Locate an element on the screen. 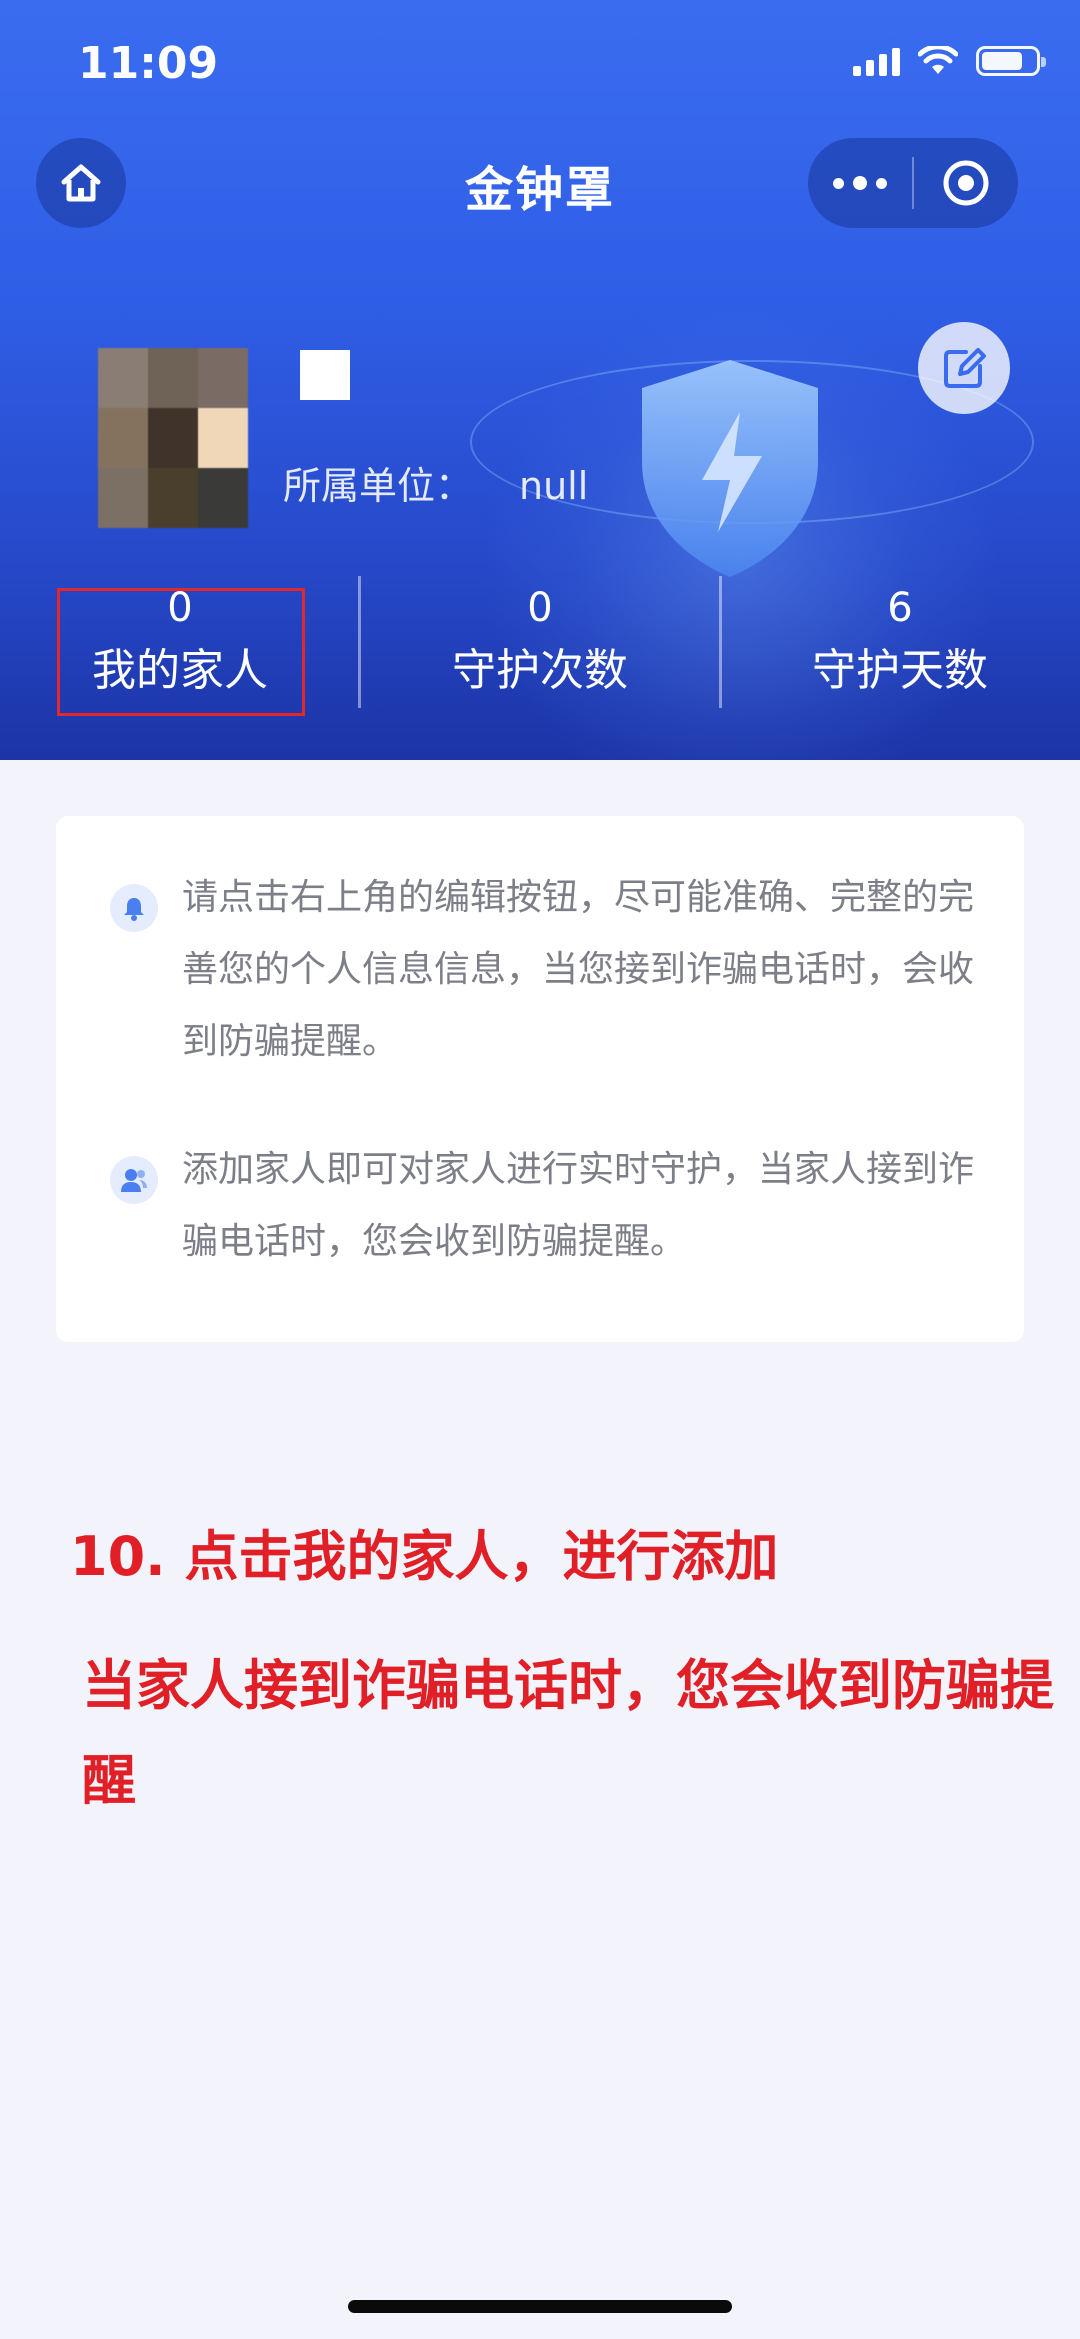  tip-text: 添加家人即可对家人进行实时守护，当家人接到诈骗电话时，您会收到防骗提醒。 is located at coordinates (578, 1205).